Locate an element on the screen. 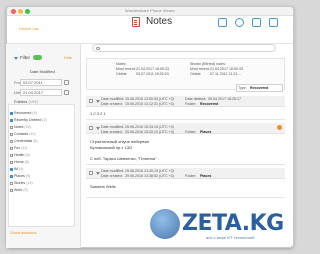 This screenshot has height=254, width=320. folder-item: Recovered (4) is located at coordinates (23, 113).